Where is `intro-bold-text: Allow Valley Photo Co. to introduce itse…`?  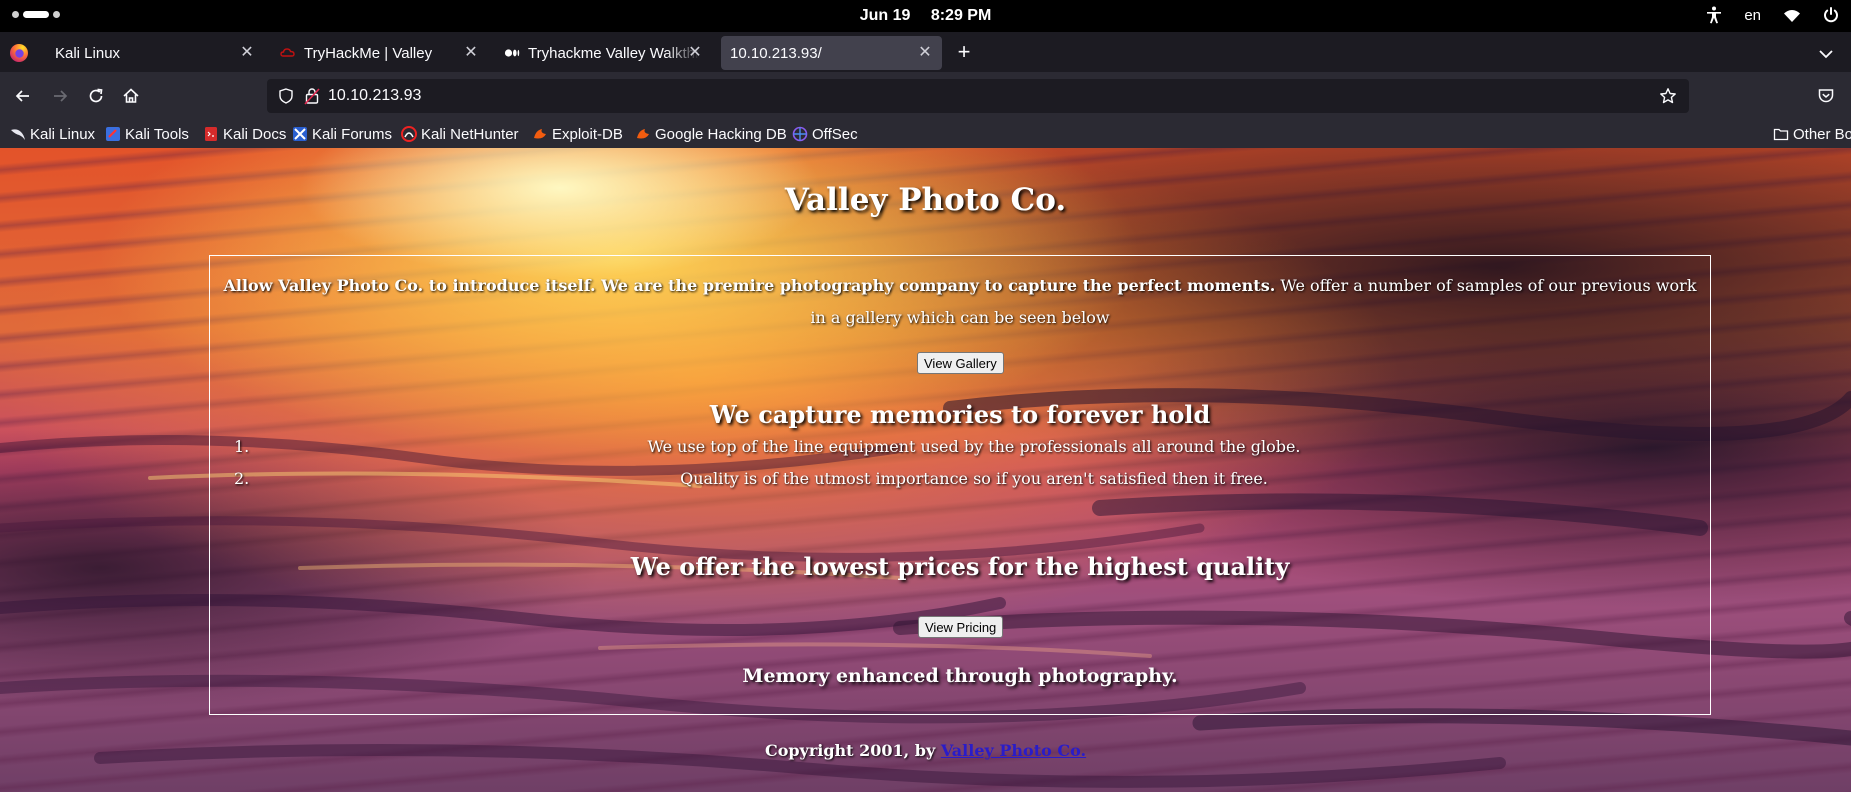
intro-bold-text: Allow Valley Photo Co. to introduce itse… is located at coordinates (749, 285).